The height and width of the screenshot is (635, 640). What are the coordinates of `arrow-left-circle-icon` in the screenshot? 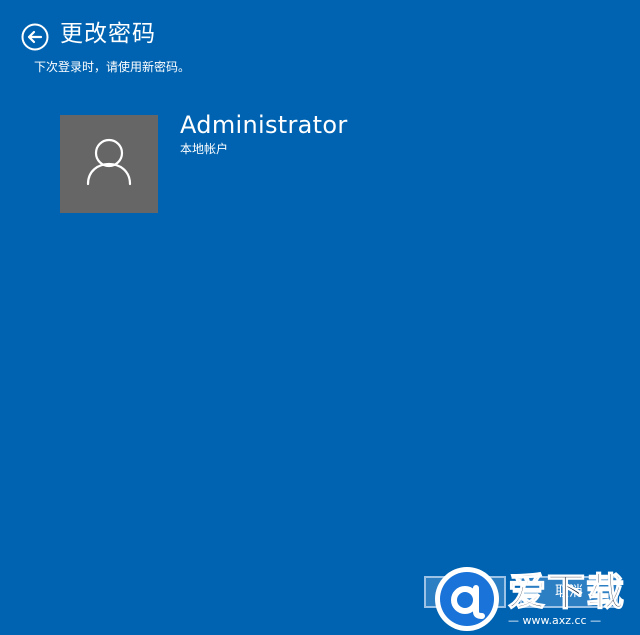 It's located at (35, 37).